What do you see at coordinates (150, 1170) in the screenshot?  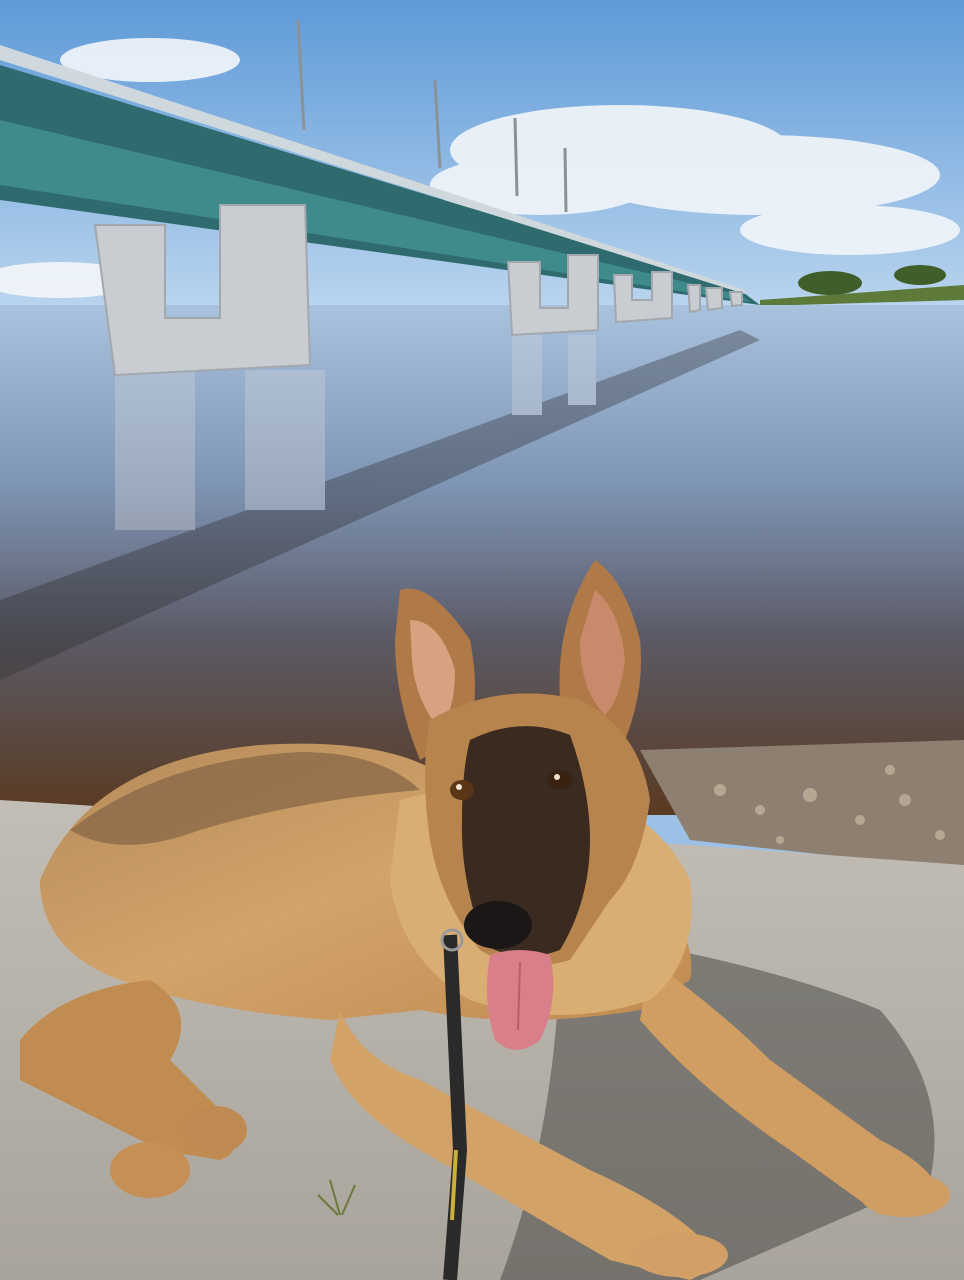 I see `dog-paw-back` at bounding box center [150, 1170].